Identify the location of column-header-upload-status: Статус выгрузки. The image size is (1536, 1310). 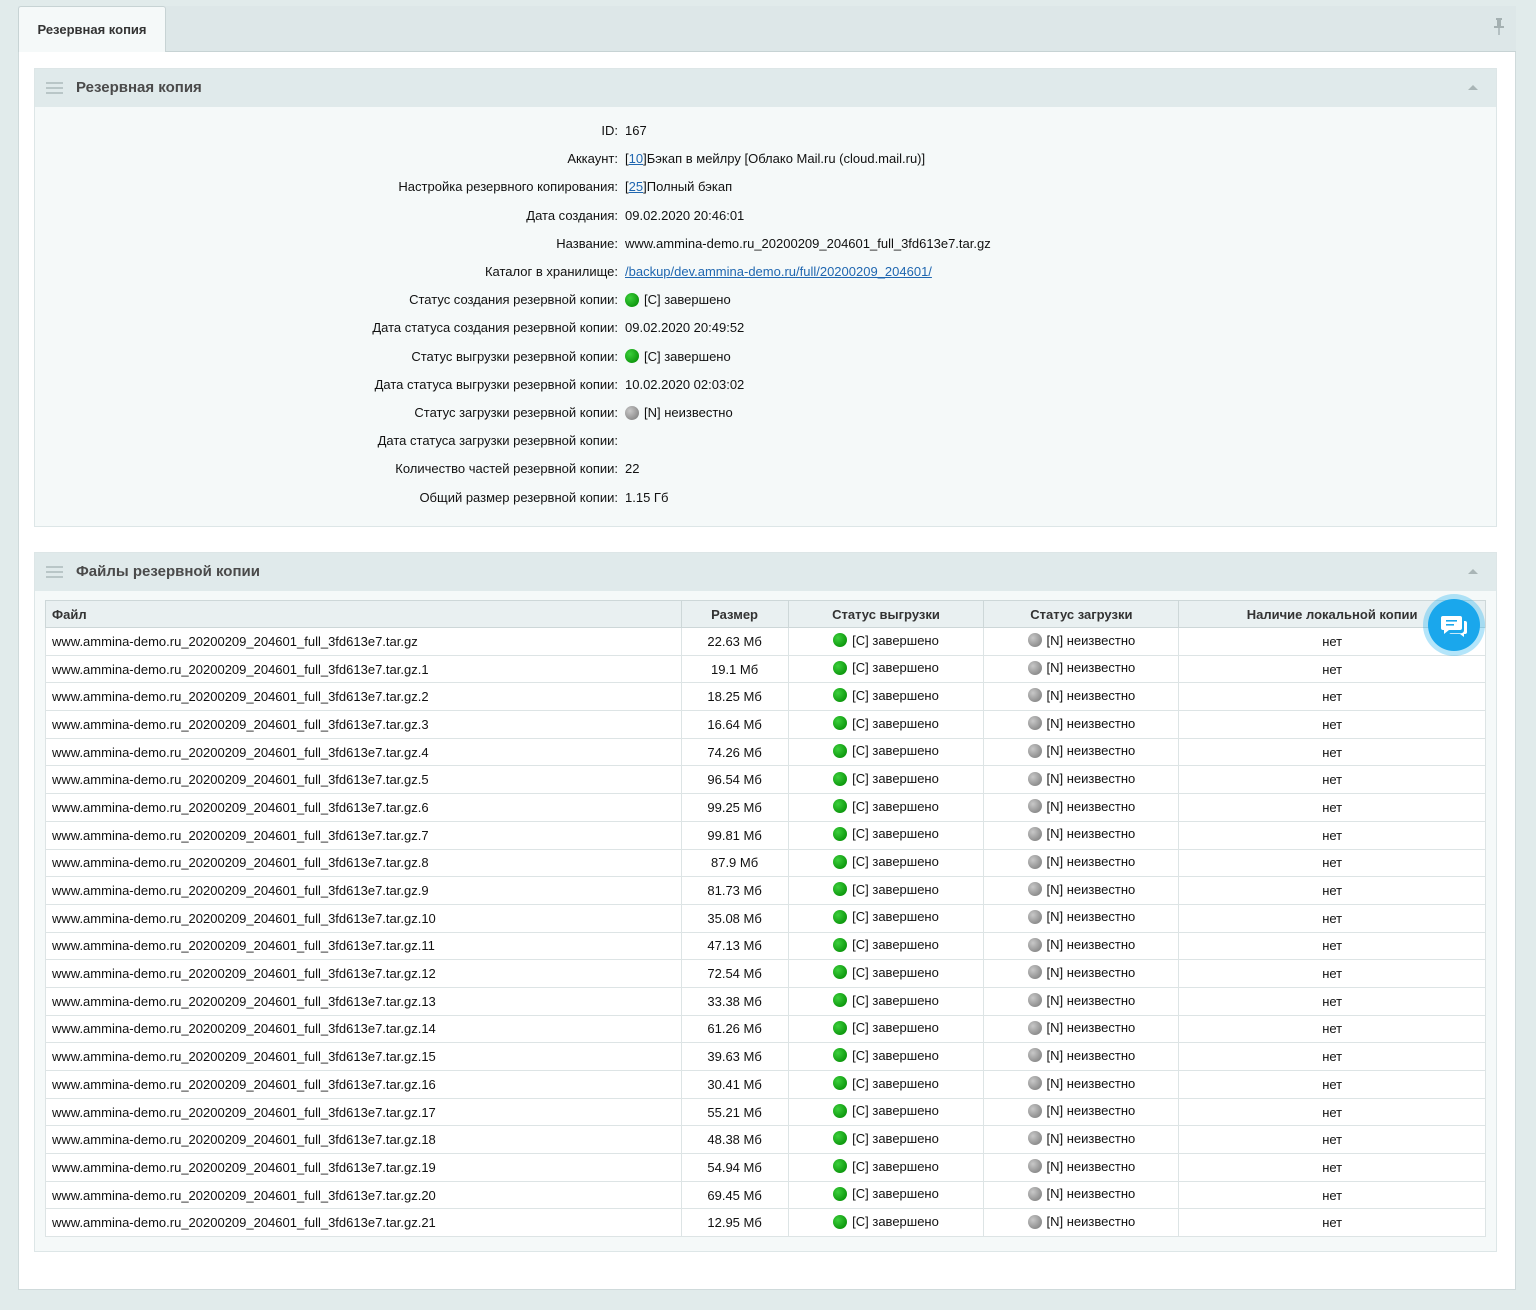
(886, 614).